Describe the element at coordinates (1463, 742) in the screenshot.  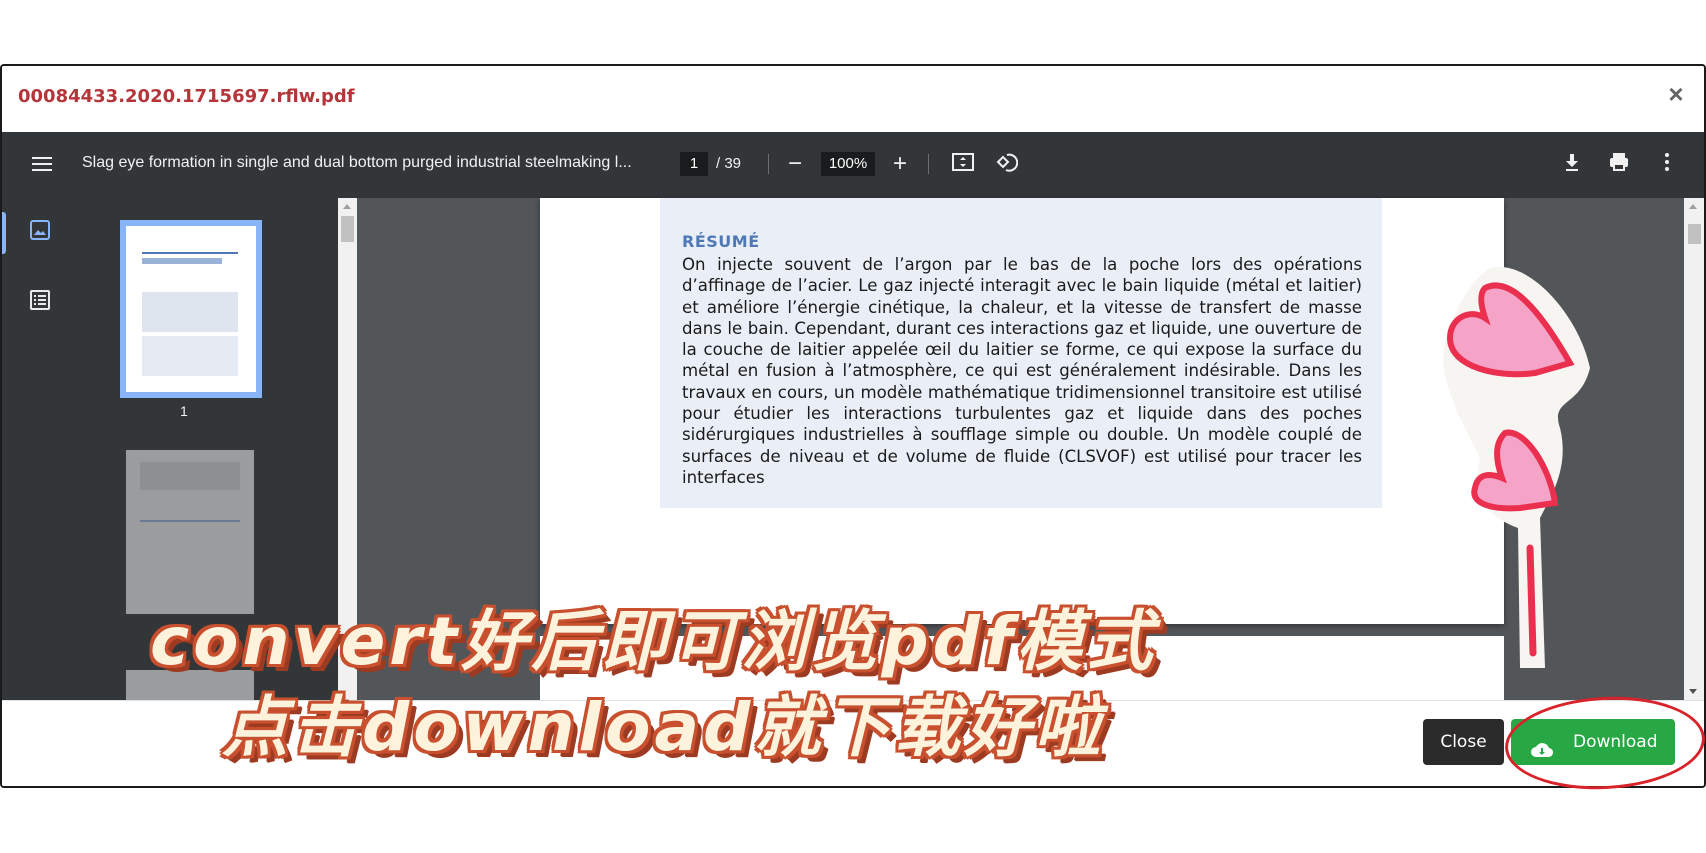
I see `close-button: Close` at that location.